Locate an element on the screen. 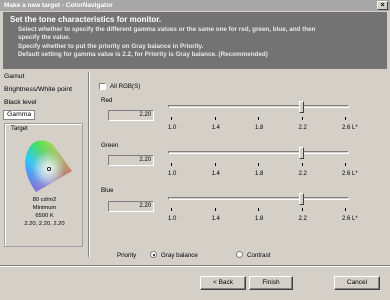 This screenshot has height=300, width=390. green-label: Green is located at coordinates (110, 145).